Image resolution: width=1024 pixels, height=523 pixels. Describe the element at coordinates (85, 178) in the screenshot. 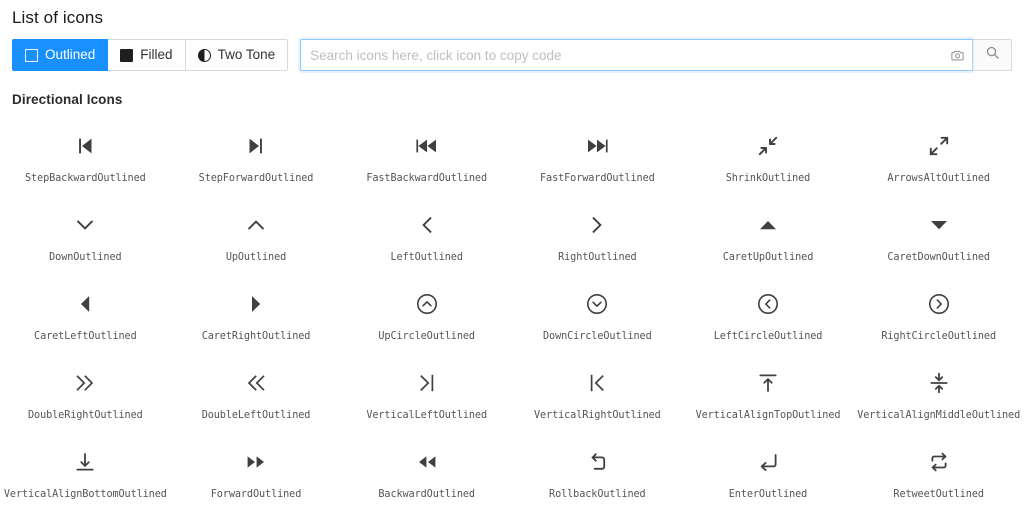

I see `icon-label: StepBackwardOutlined` at that location.